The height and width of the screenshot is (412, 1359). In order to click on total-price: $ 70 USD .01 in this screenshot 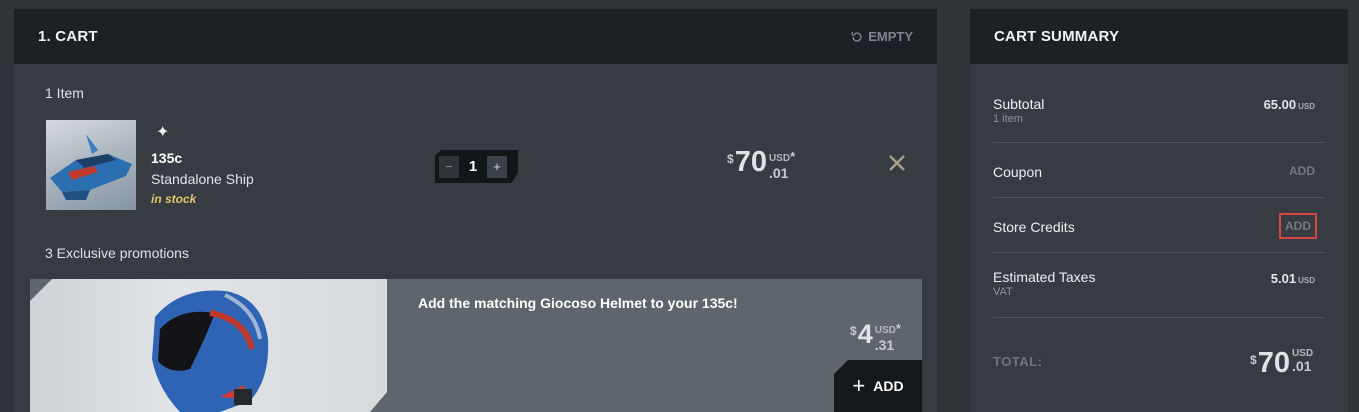, I will do `click(1281, 363)`.